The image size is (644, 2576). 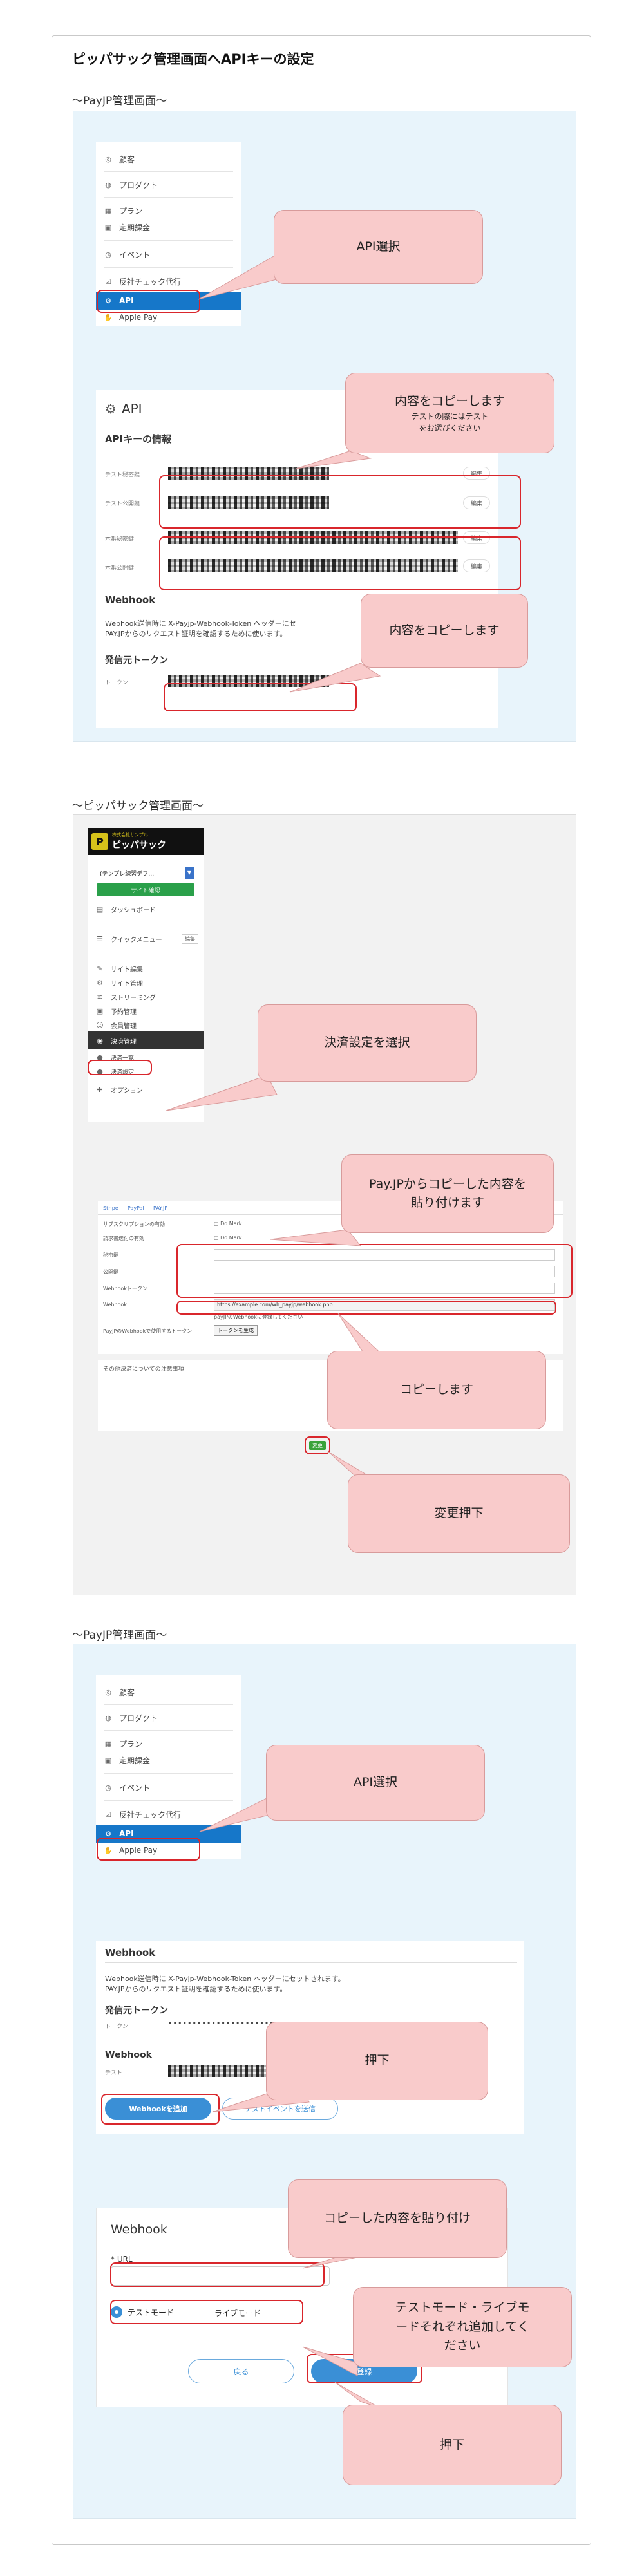 What do you see at coordinates (375, 1783) in the screenshot?
I see `bubble-api-select-2: API選択` at bounding box center [375, 1783].